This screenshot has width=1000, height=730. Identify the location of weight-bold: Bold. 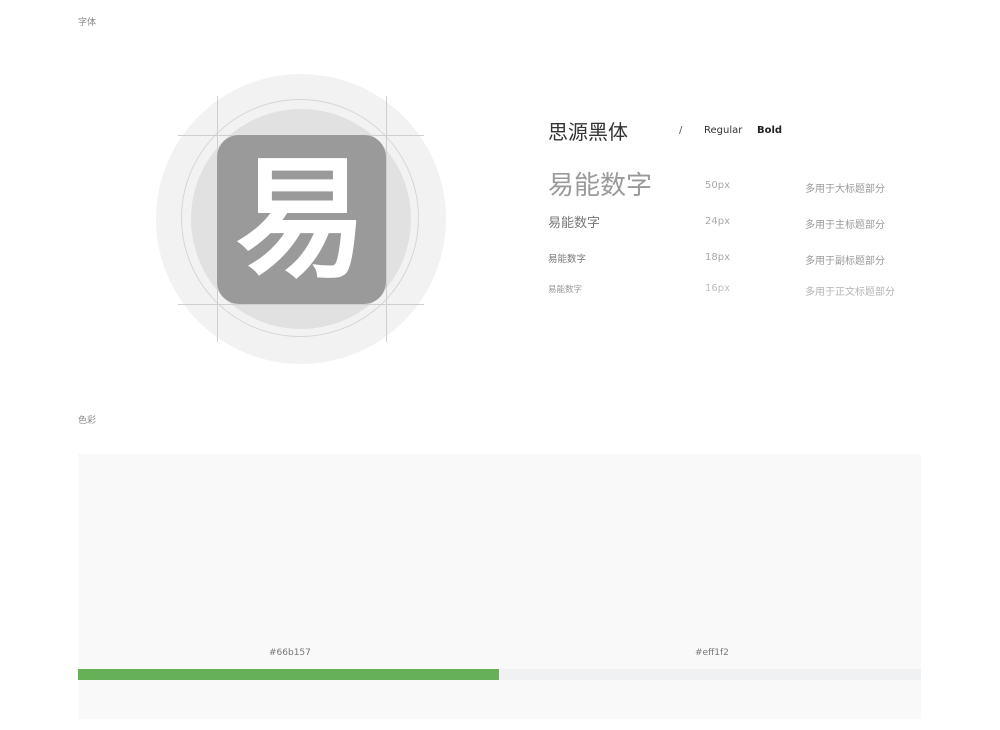
(770, 130).